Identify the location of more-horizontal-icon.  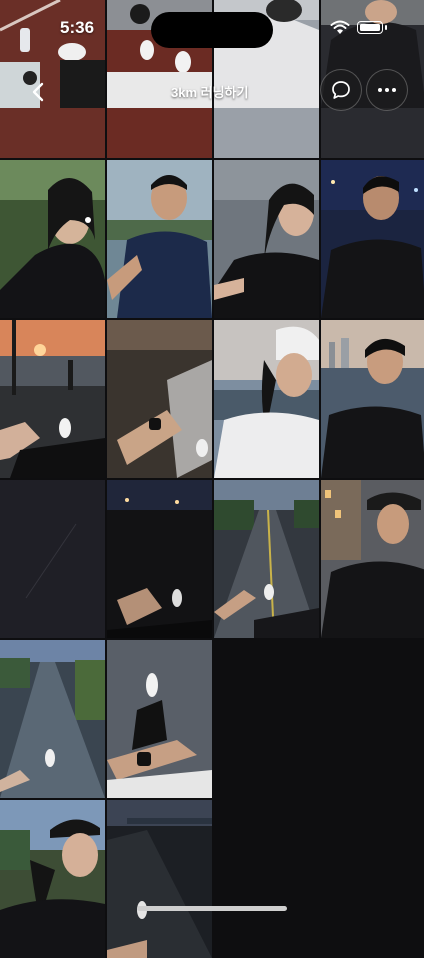
(387, 90).